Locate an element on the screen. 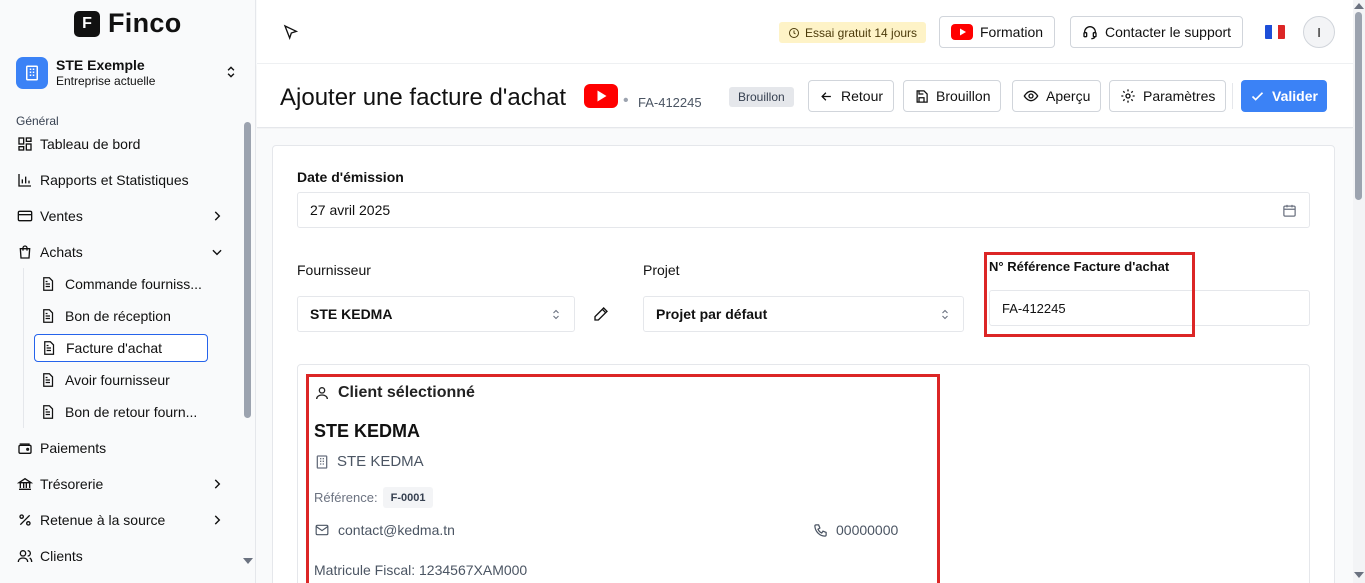 The width and height of the screenshot is (1365, 583). save-icon is located at coordinates (921, 96).